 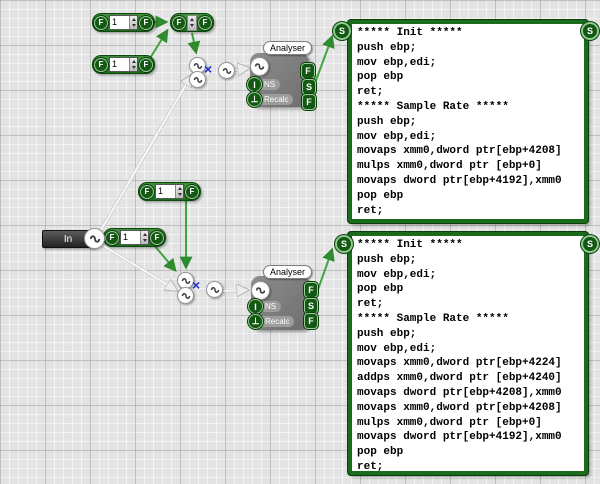 What do you see at coordinates (138, 267) in the screenshot?
I see `wire-in-to-multiply2` at bounding box center [138, 267].